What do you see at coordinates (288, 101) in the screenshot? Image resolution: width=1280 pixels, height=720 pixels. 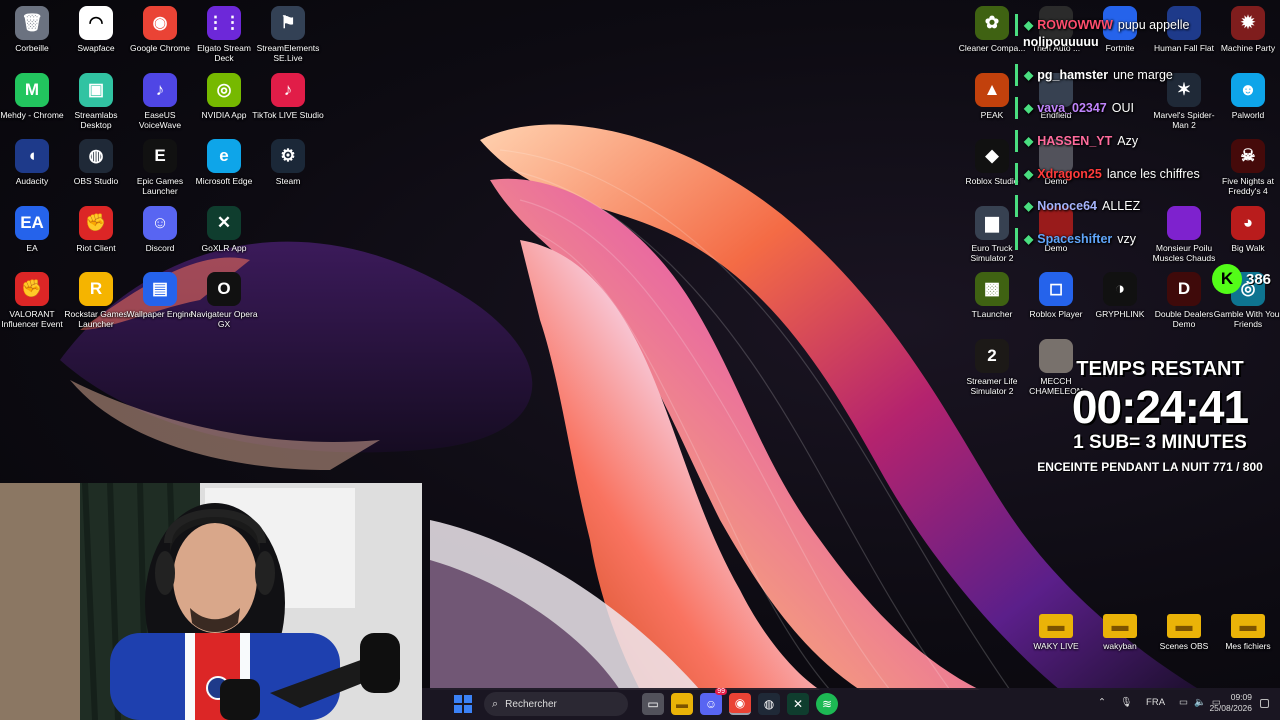 I see `desktop-icon-tiktok-live-studio: ♪ TikTok LIVE Studio` at bounding box center [288, 101].